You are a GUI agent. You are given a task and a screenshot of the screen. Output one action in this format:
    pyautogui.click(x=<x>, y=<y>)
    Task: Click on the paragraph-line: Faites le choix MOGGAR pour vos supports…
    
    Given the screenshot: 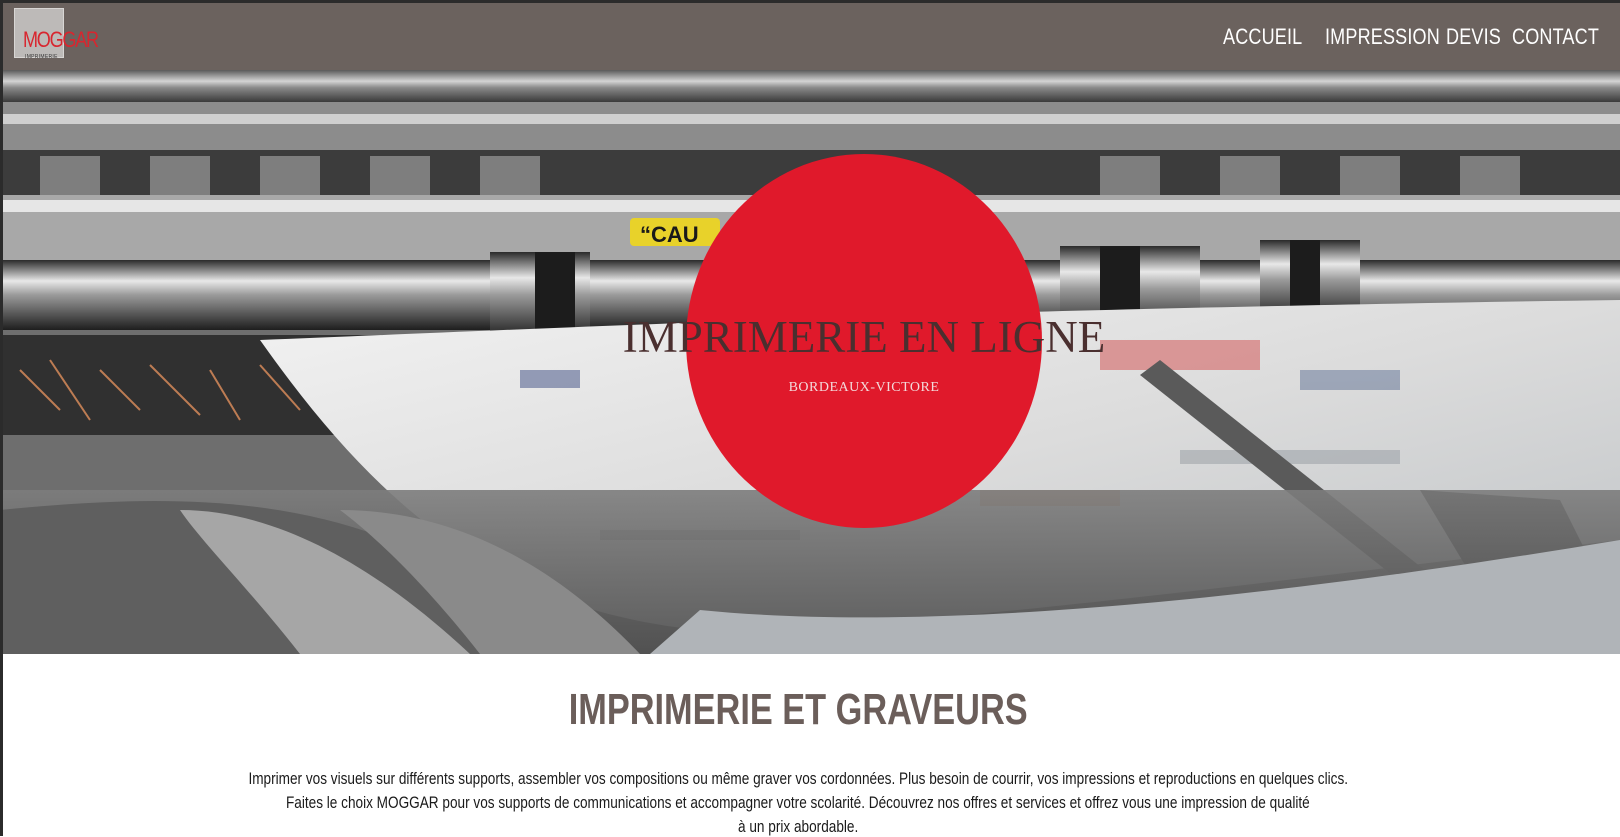 What is the action you would take?
    pyautogui.click(x=798, y=803)
    